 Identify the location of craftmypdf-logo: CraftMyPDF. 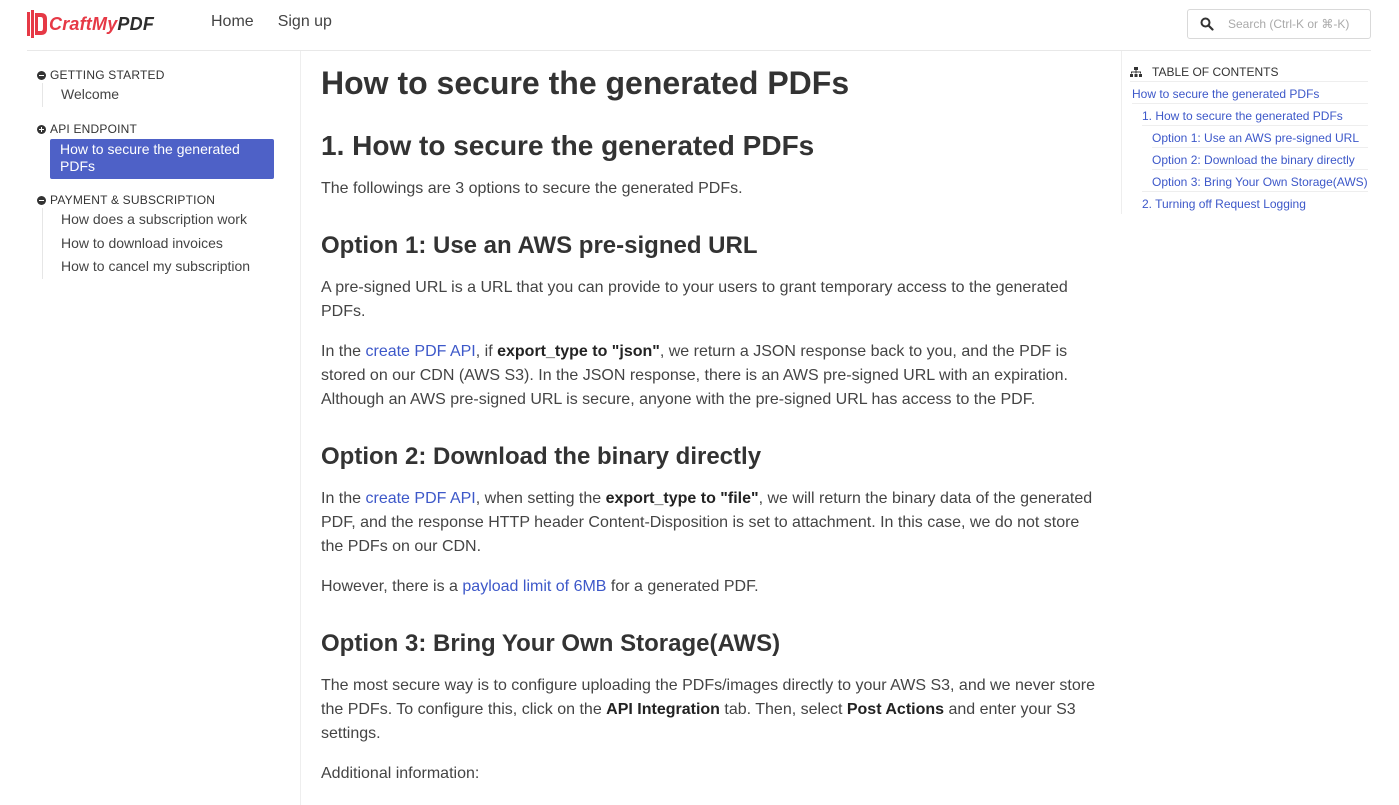
(90, 24).